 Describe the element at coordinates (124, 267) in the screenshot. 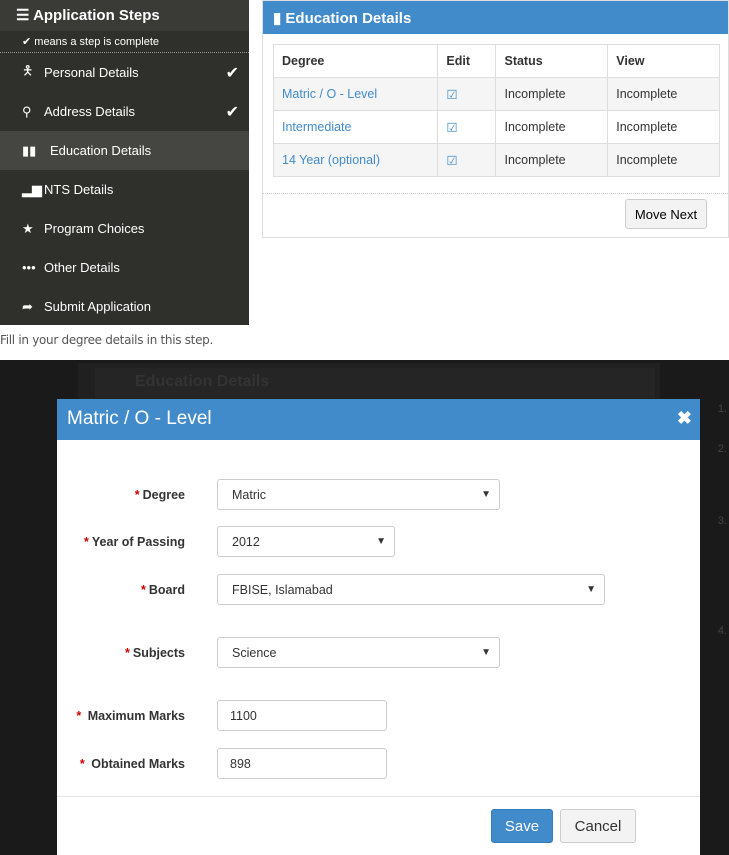

I see `sidebar-item-other: ••• Other Details` at that location.